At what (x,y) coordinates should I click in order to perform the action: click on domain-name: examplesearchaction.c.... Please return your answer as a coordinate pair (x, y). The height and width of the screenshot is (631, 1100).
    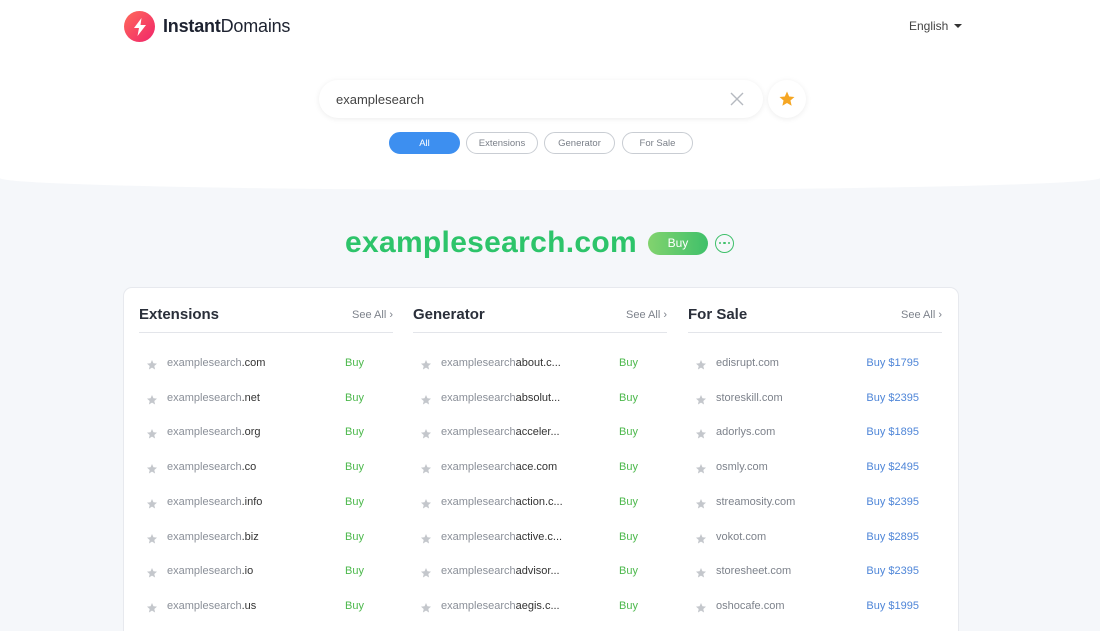
    Looking at the image, I should click on (502, 502).